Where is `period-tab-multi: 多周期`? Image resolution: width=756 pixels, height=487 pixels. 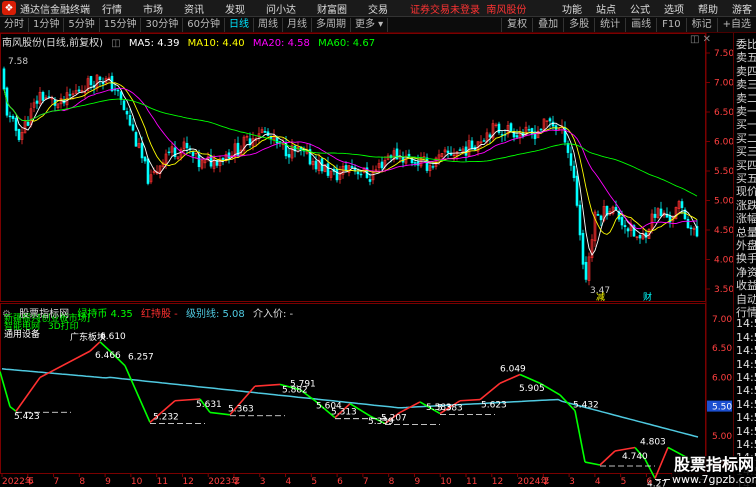
period-tab-multi: 多周期 is located at coordinates (331, 24).